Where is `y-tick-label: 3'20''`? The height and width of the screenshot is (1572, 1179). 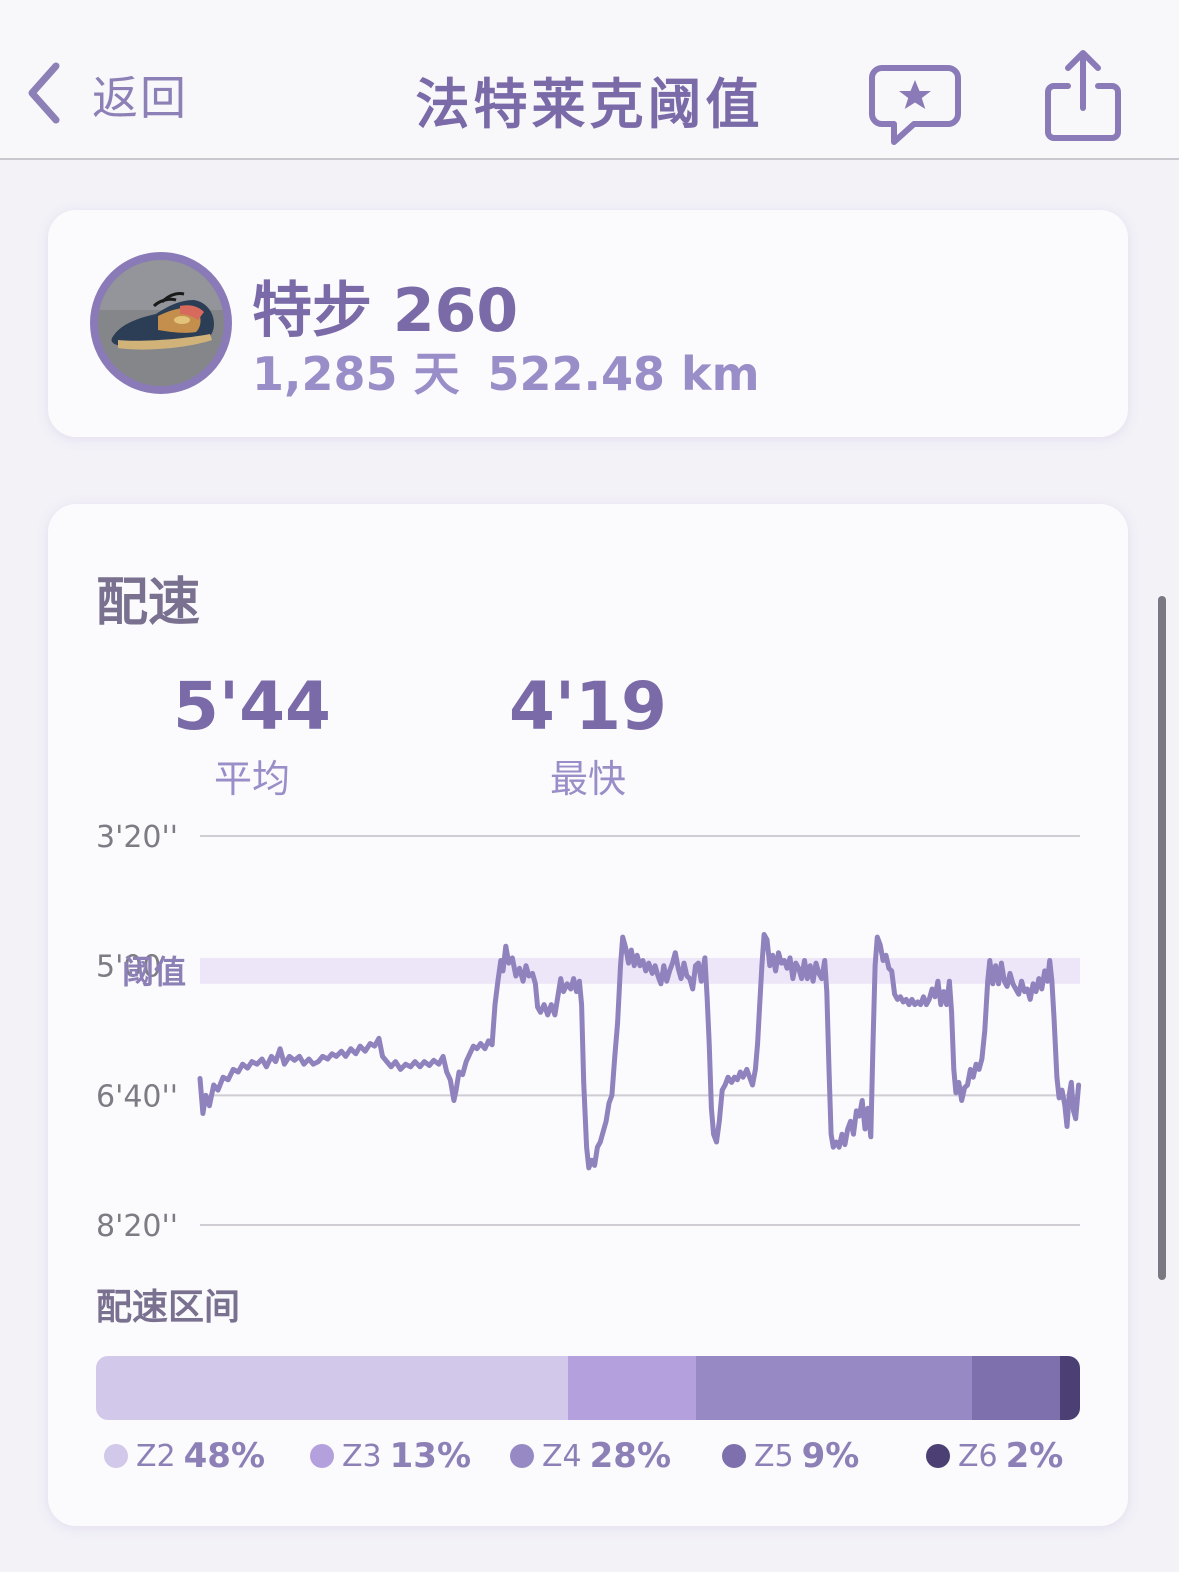
y-tick-label: 3'20'' is located at coordinates (137, 837).